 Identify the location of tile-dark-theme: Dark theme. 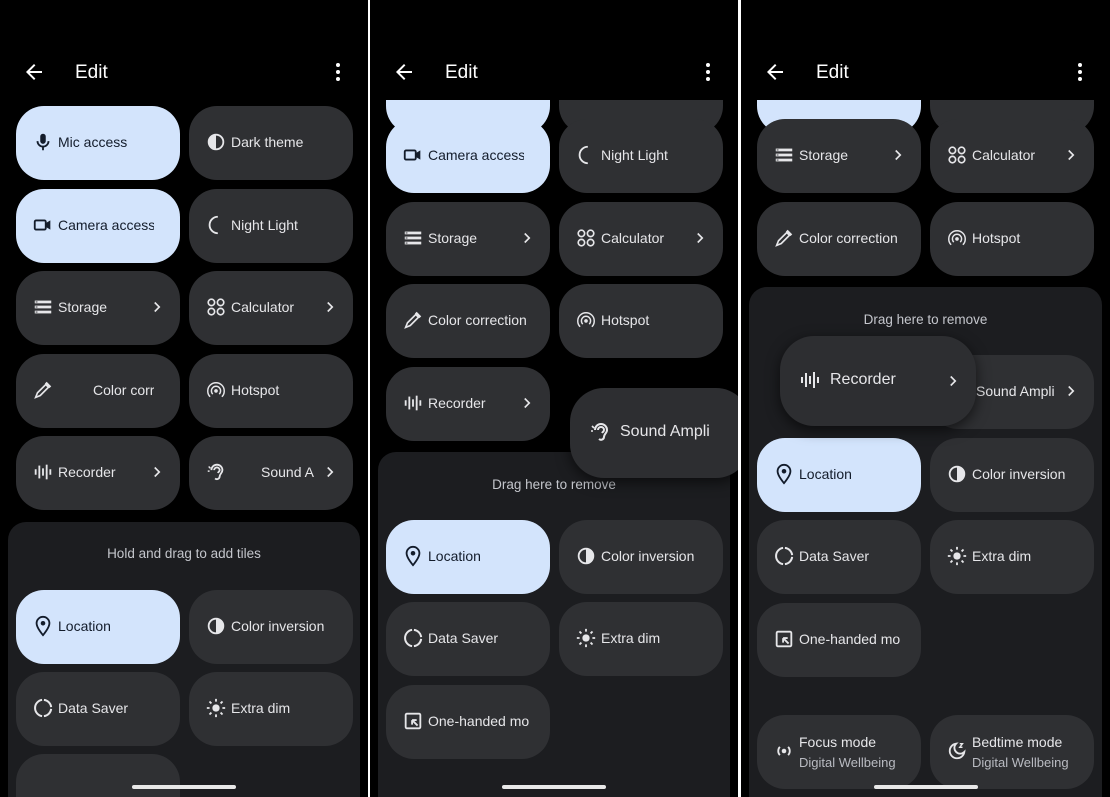
(271, 143).